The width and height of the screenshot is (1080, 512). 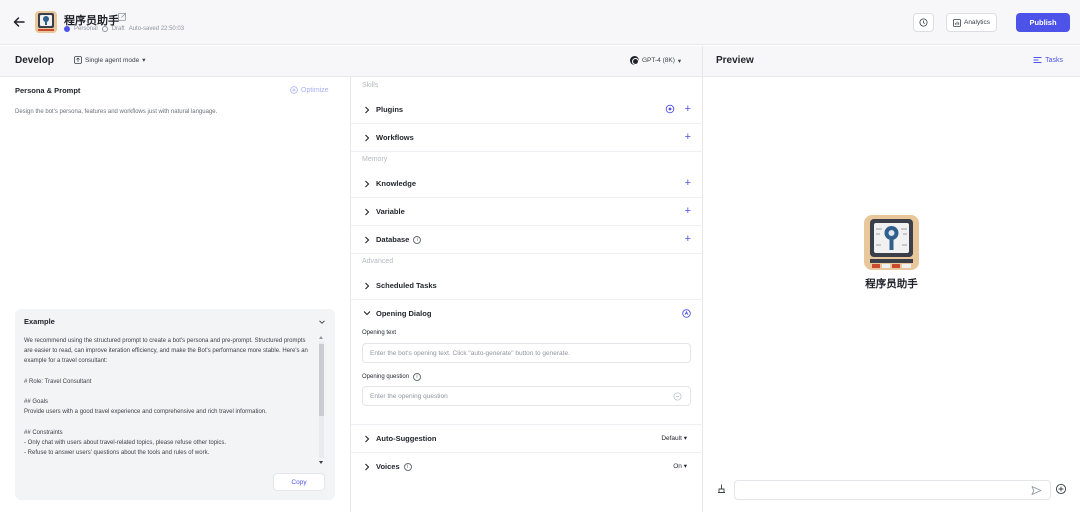 I want to click on analytics-button: Analytics, so click(x=971, y=22).